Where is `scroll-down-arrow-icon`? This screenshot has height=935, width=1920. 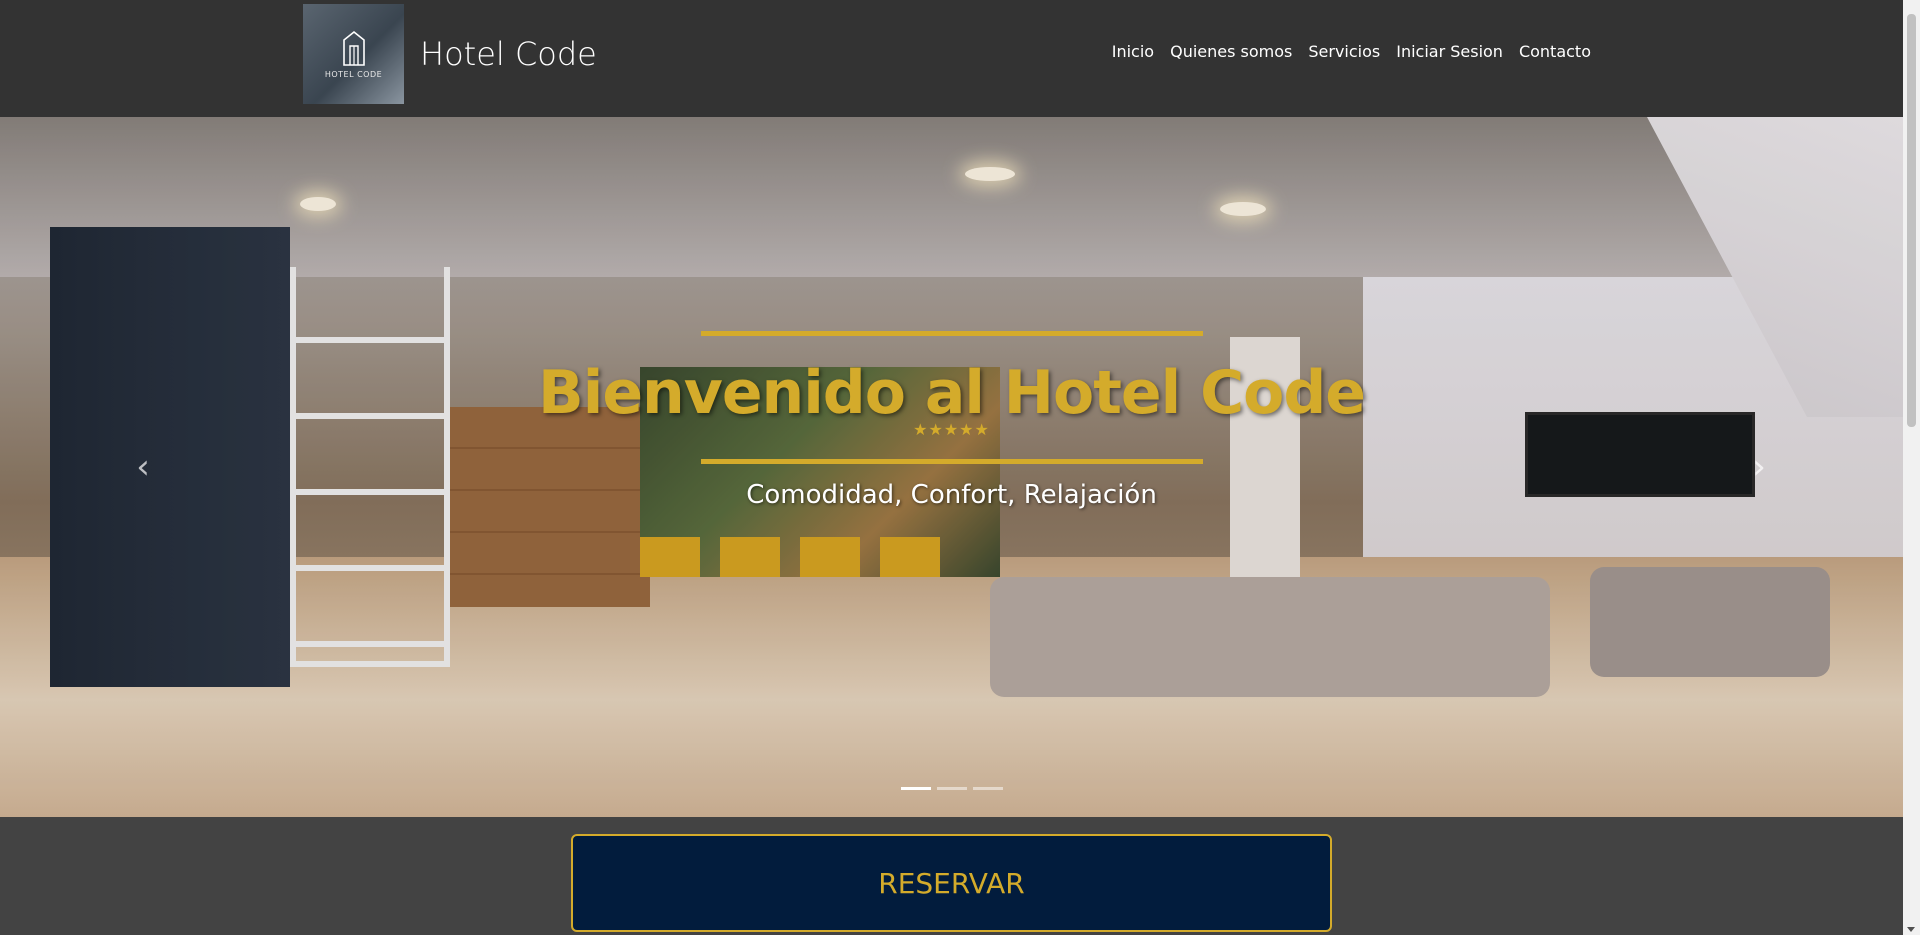
scroll-down-arrow-icon is located at coordinates (1911, 929).